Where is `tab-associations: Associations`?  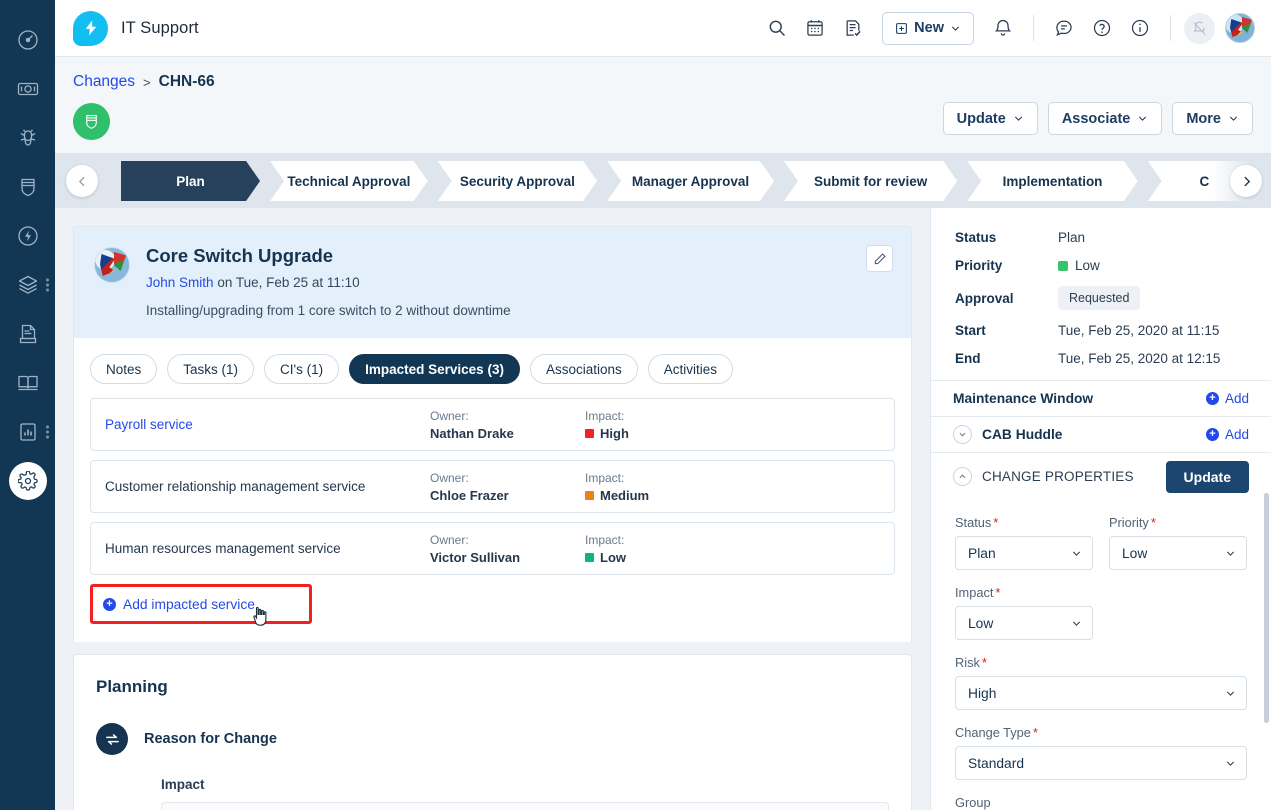
tab-associations: Associations is located at coordinates (583, 369).